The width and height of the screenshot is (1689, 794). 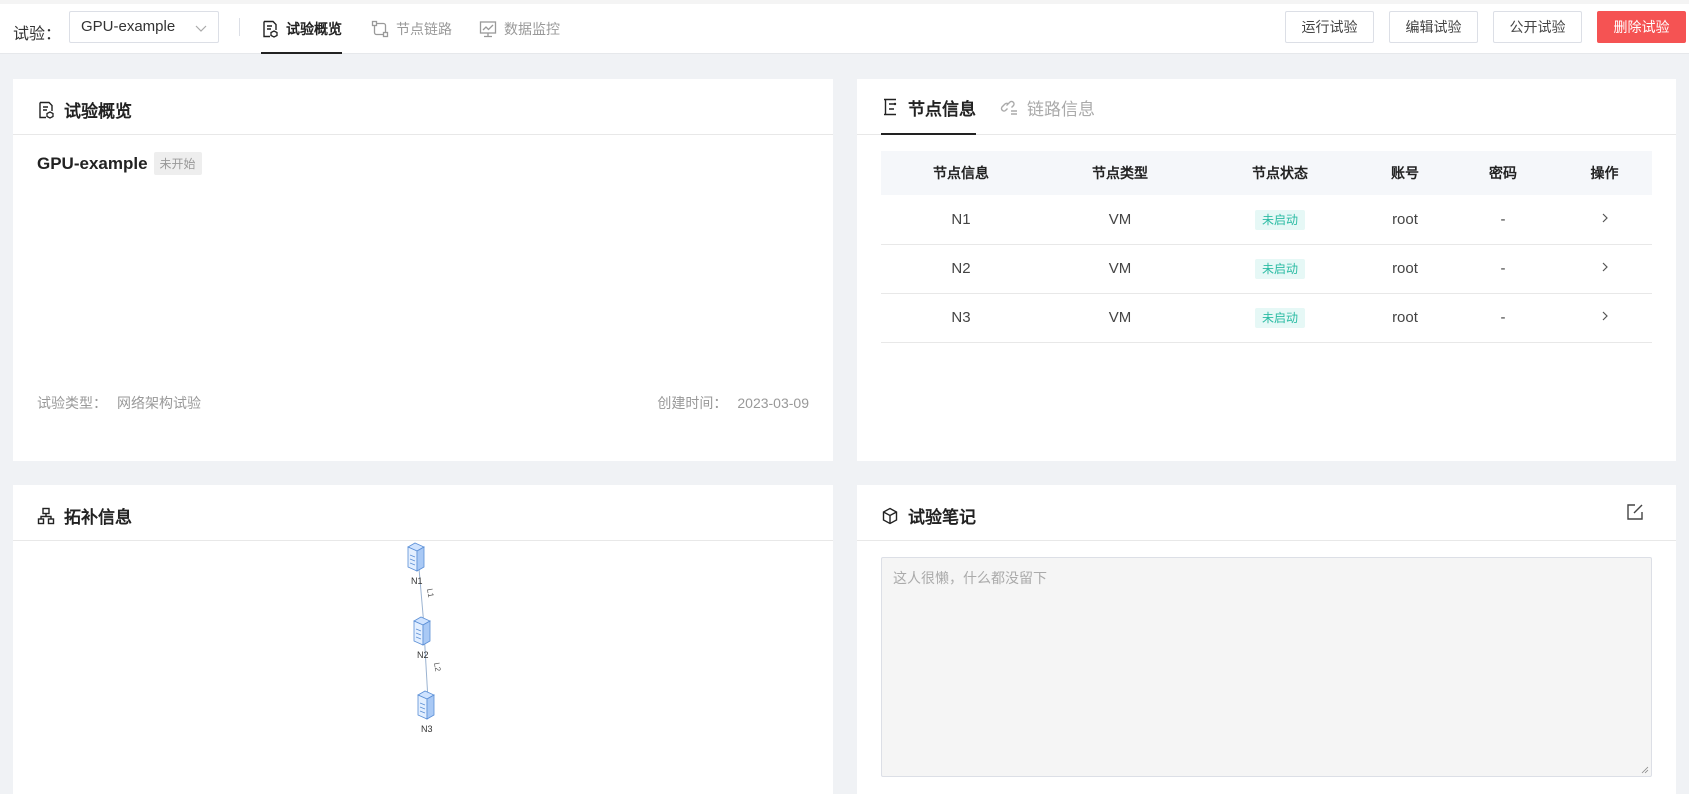 I want to click on overview-panel-title: 试验概览, so click(x=84, y=109).